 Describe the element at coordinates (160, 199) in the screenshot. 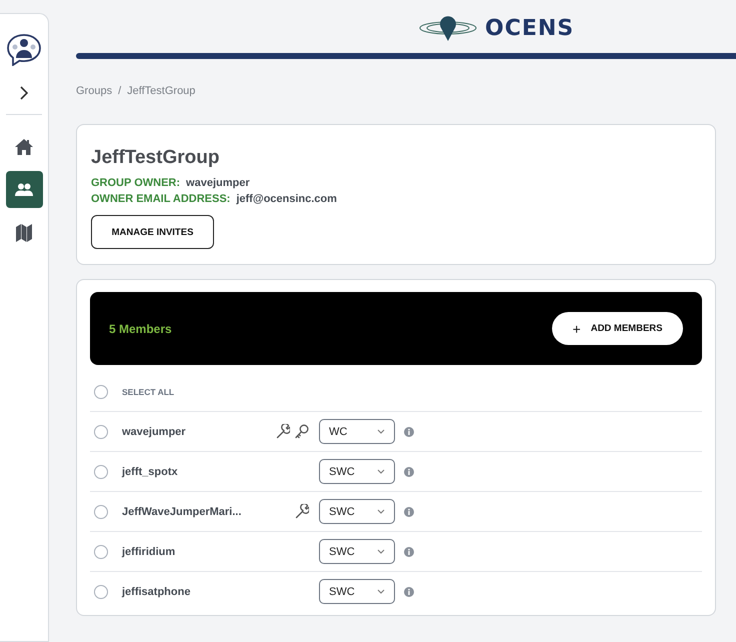

I see `field-label: OWNER EMAIL ADDRESS:` at that location.